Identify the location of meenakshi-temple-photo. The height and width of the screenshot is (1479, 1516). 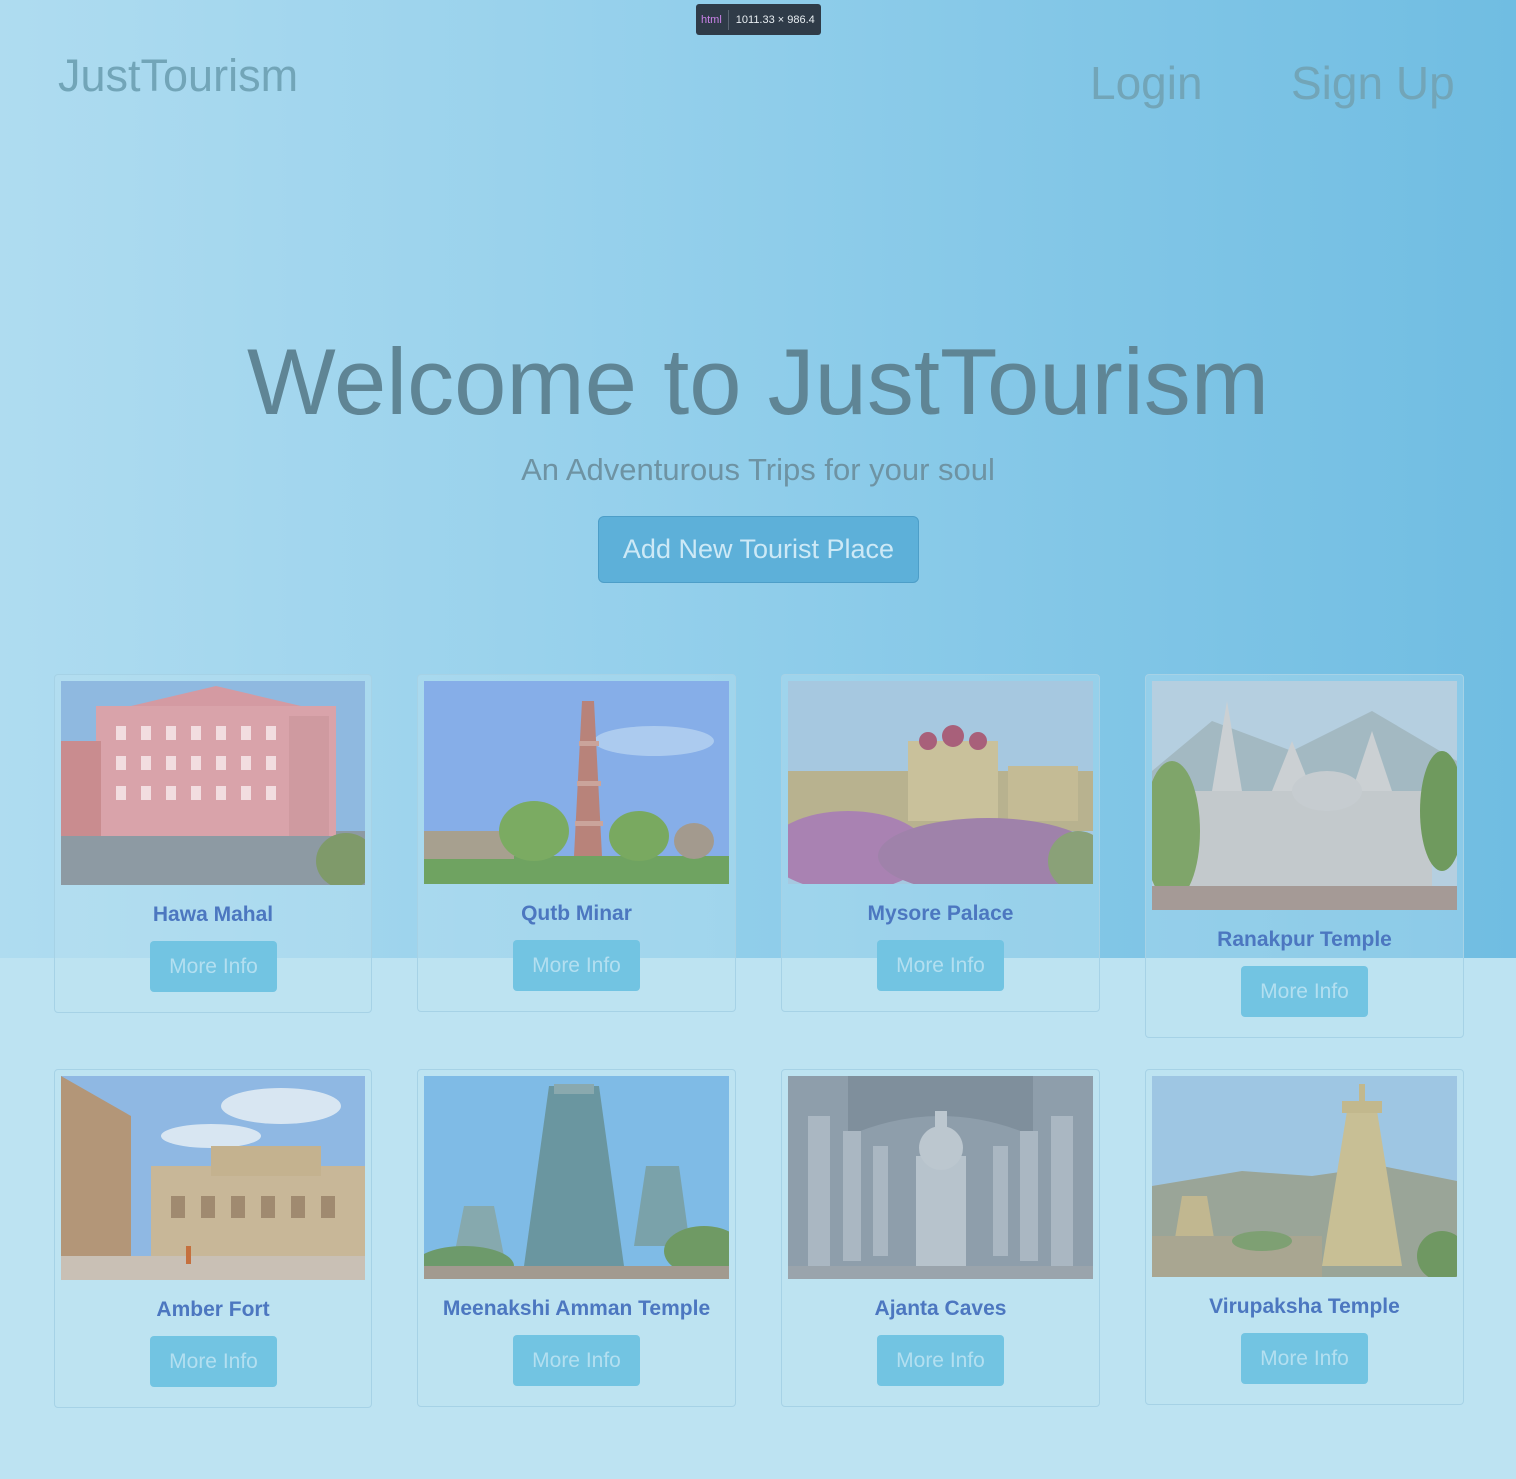
(576, 1177).